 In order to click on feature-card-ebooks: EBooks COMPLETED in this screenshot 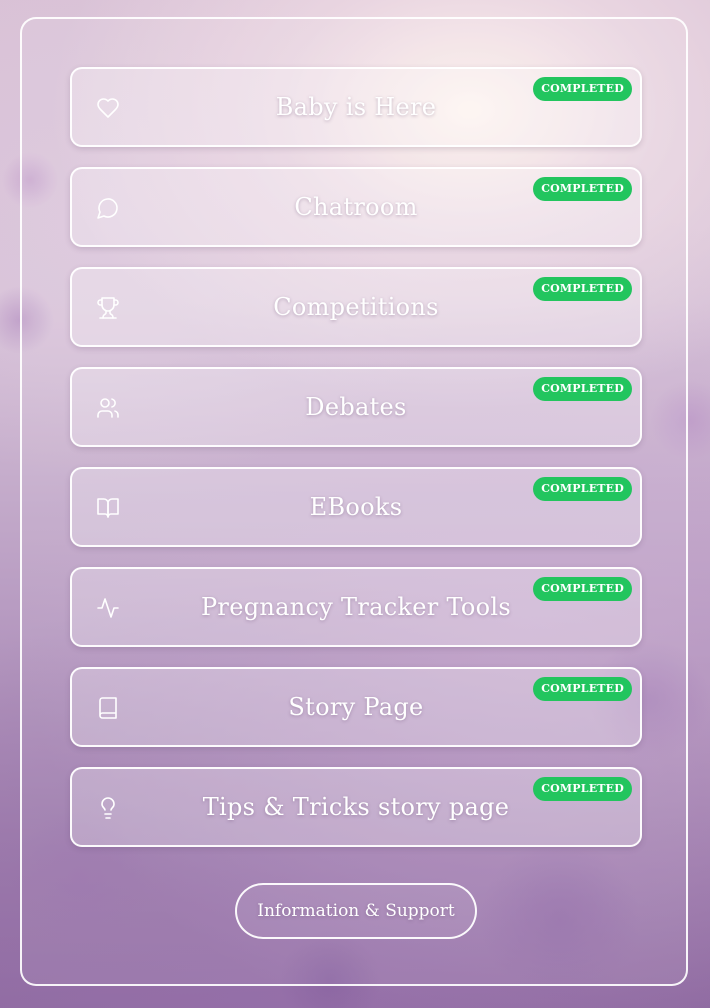, I will do `click(356, 507)`.